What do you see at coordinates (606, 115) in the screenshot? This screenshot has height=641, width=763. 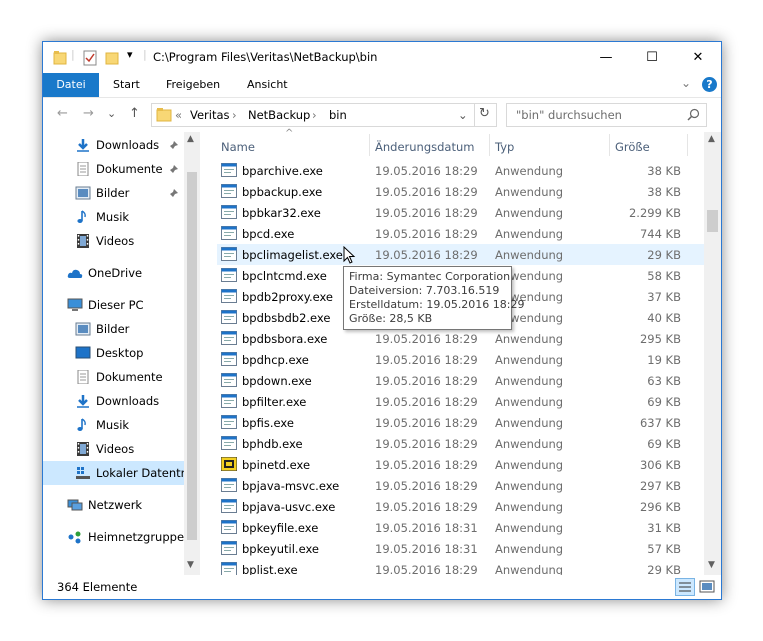 I see `search-input: "bin" durchsuchen` at bounding box center [606, 115].